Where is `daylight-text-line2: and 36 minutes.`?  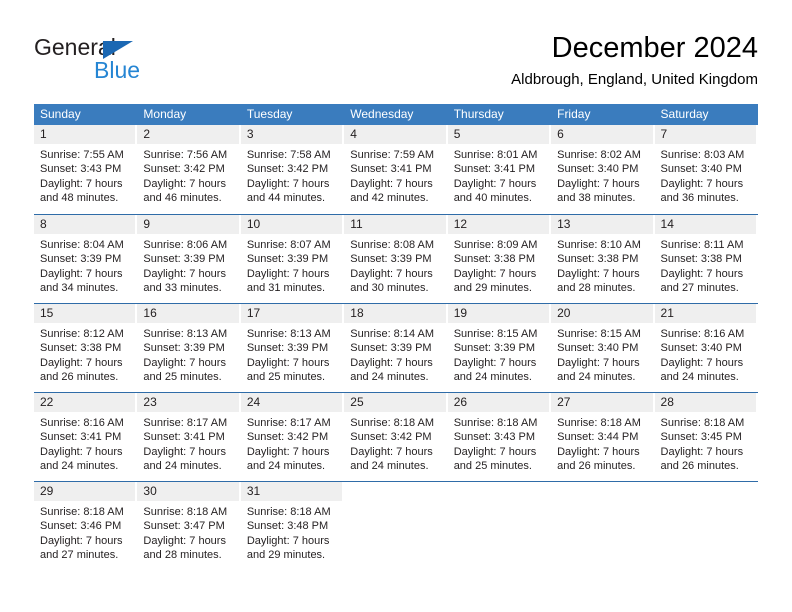 daylight-text-line2: and 36 minutes. is located at coordinates (699, 198).